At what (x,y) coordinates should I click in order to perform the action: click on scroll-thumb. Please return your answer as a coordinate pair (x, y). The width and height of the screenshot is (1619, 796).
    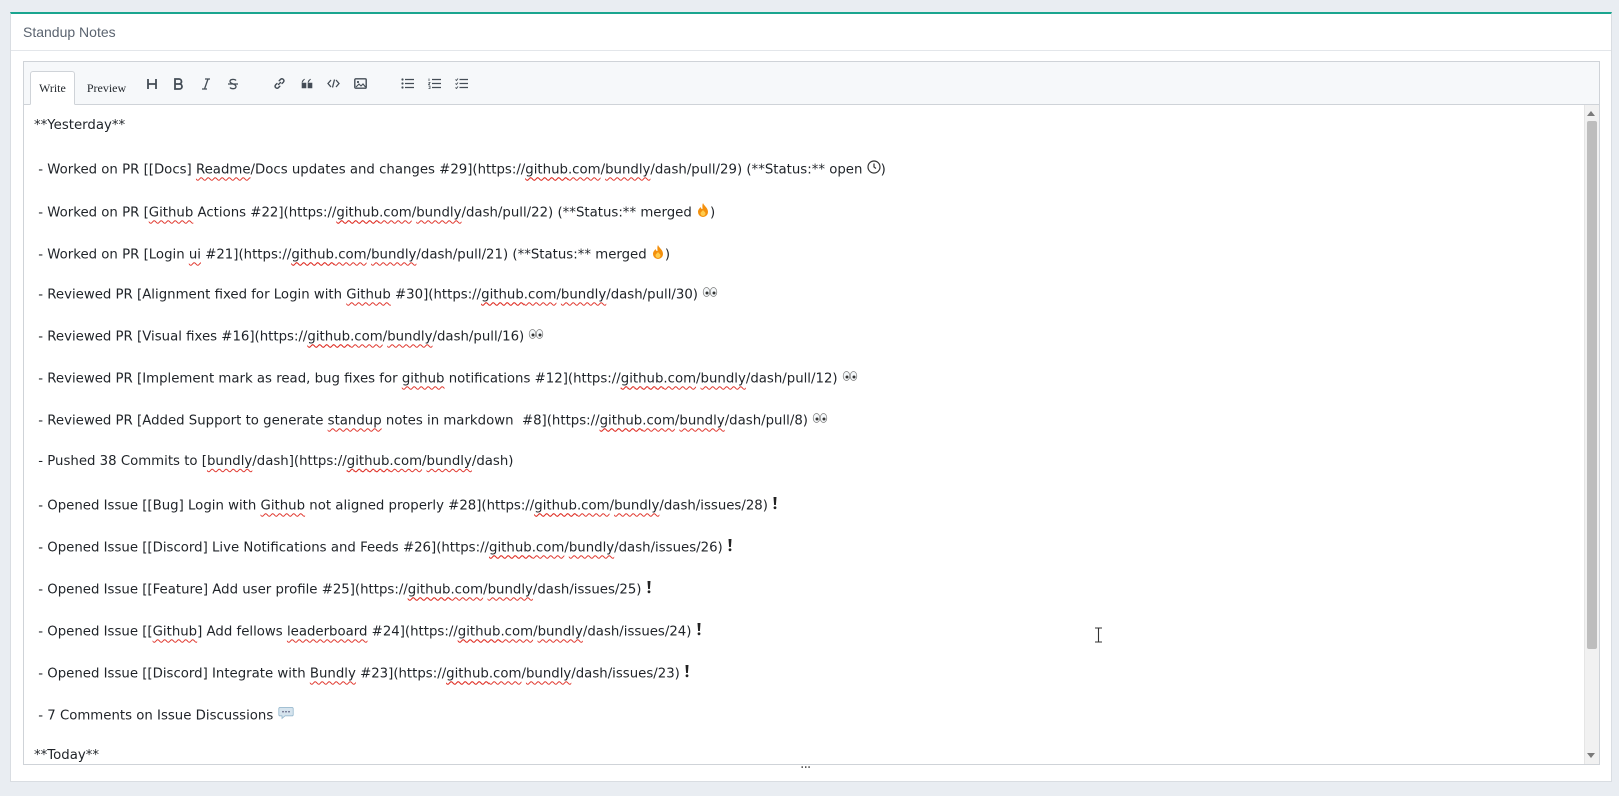
    Looking at the image, I should click on (1592, 385).